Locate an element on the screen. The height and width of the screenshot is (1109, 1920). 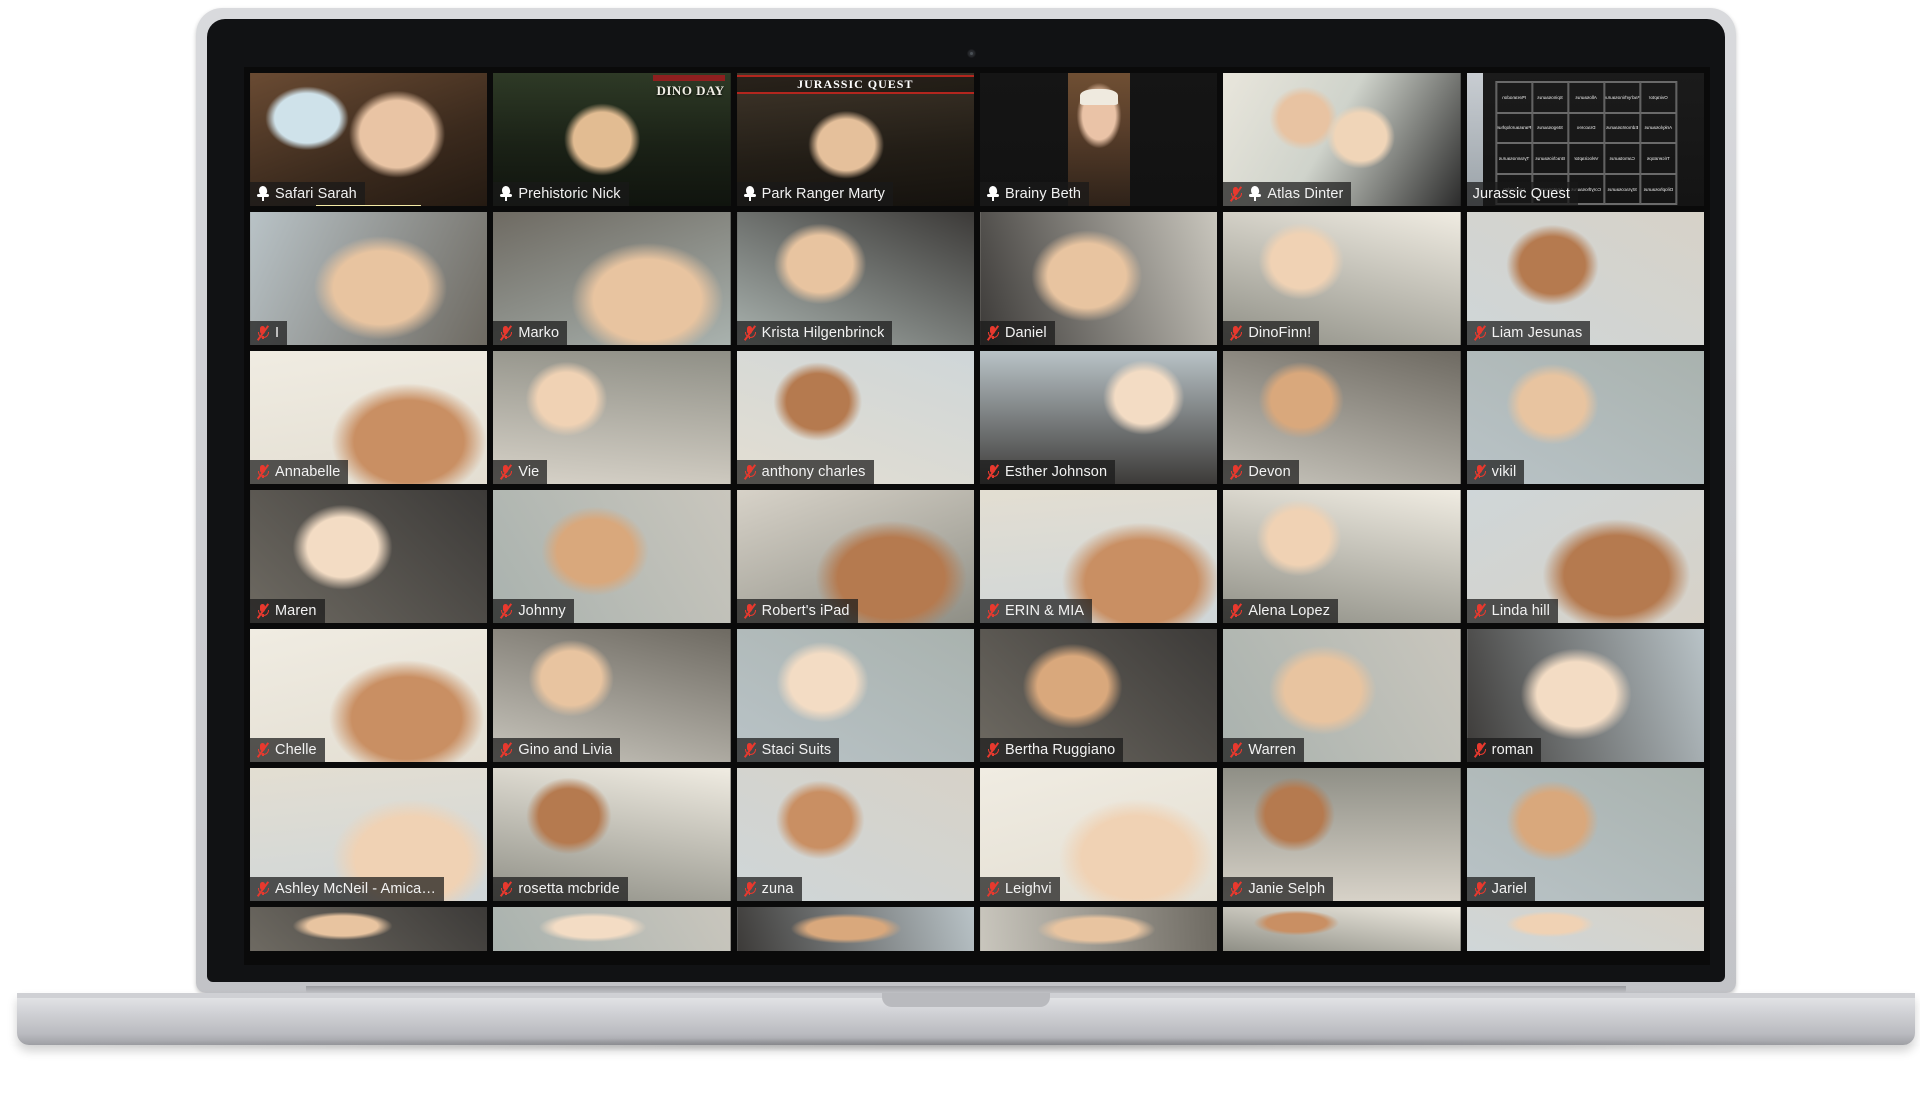
participant-tile: Daniel is located at coordinates (1098, 278).